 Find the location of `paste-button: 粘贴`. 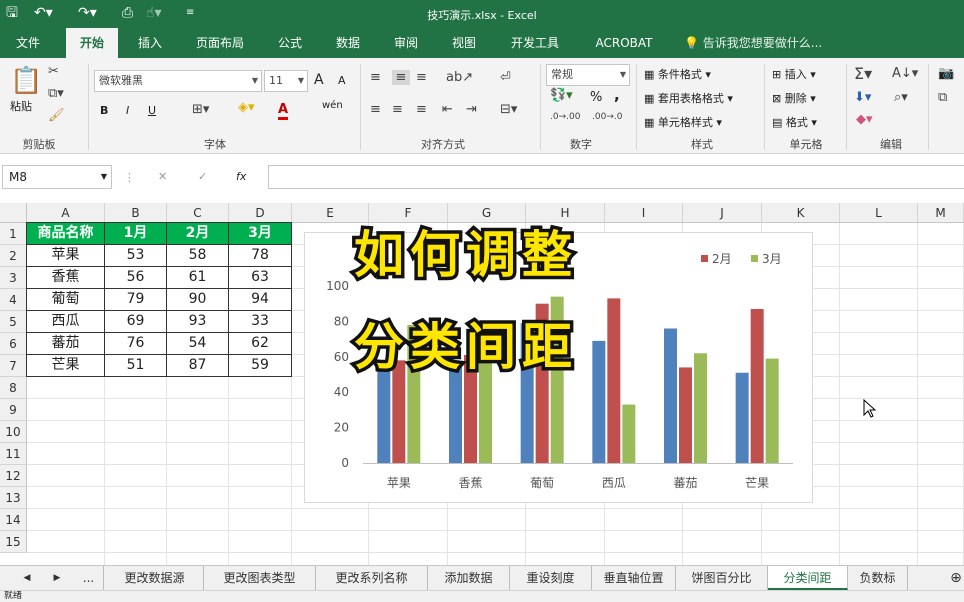

paste-button: 粘贴 is located at coordinates (21, 106).